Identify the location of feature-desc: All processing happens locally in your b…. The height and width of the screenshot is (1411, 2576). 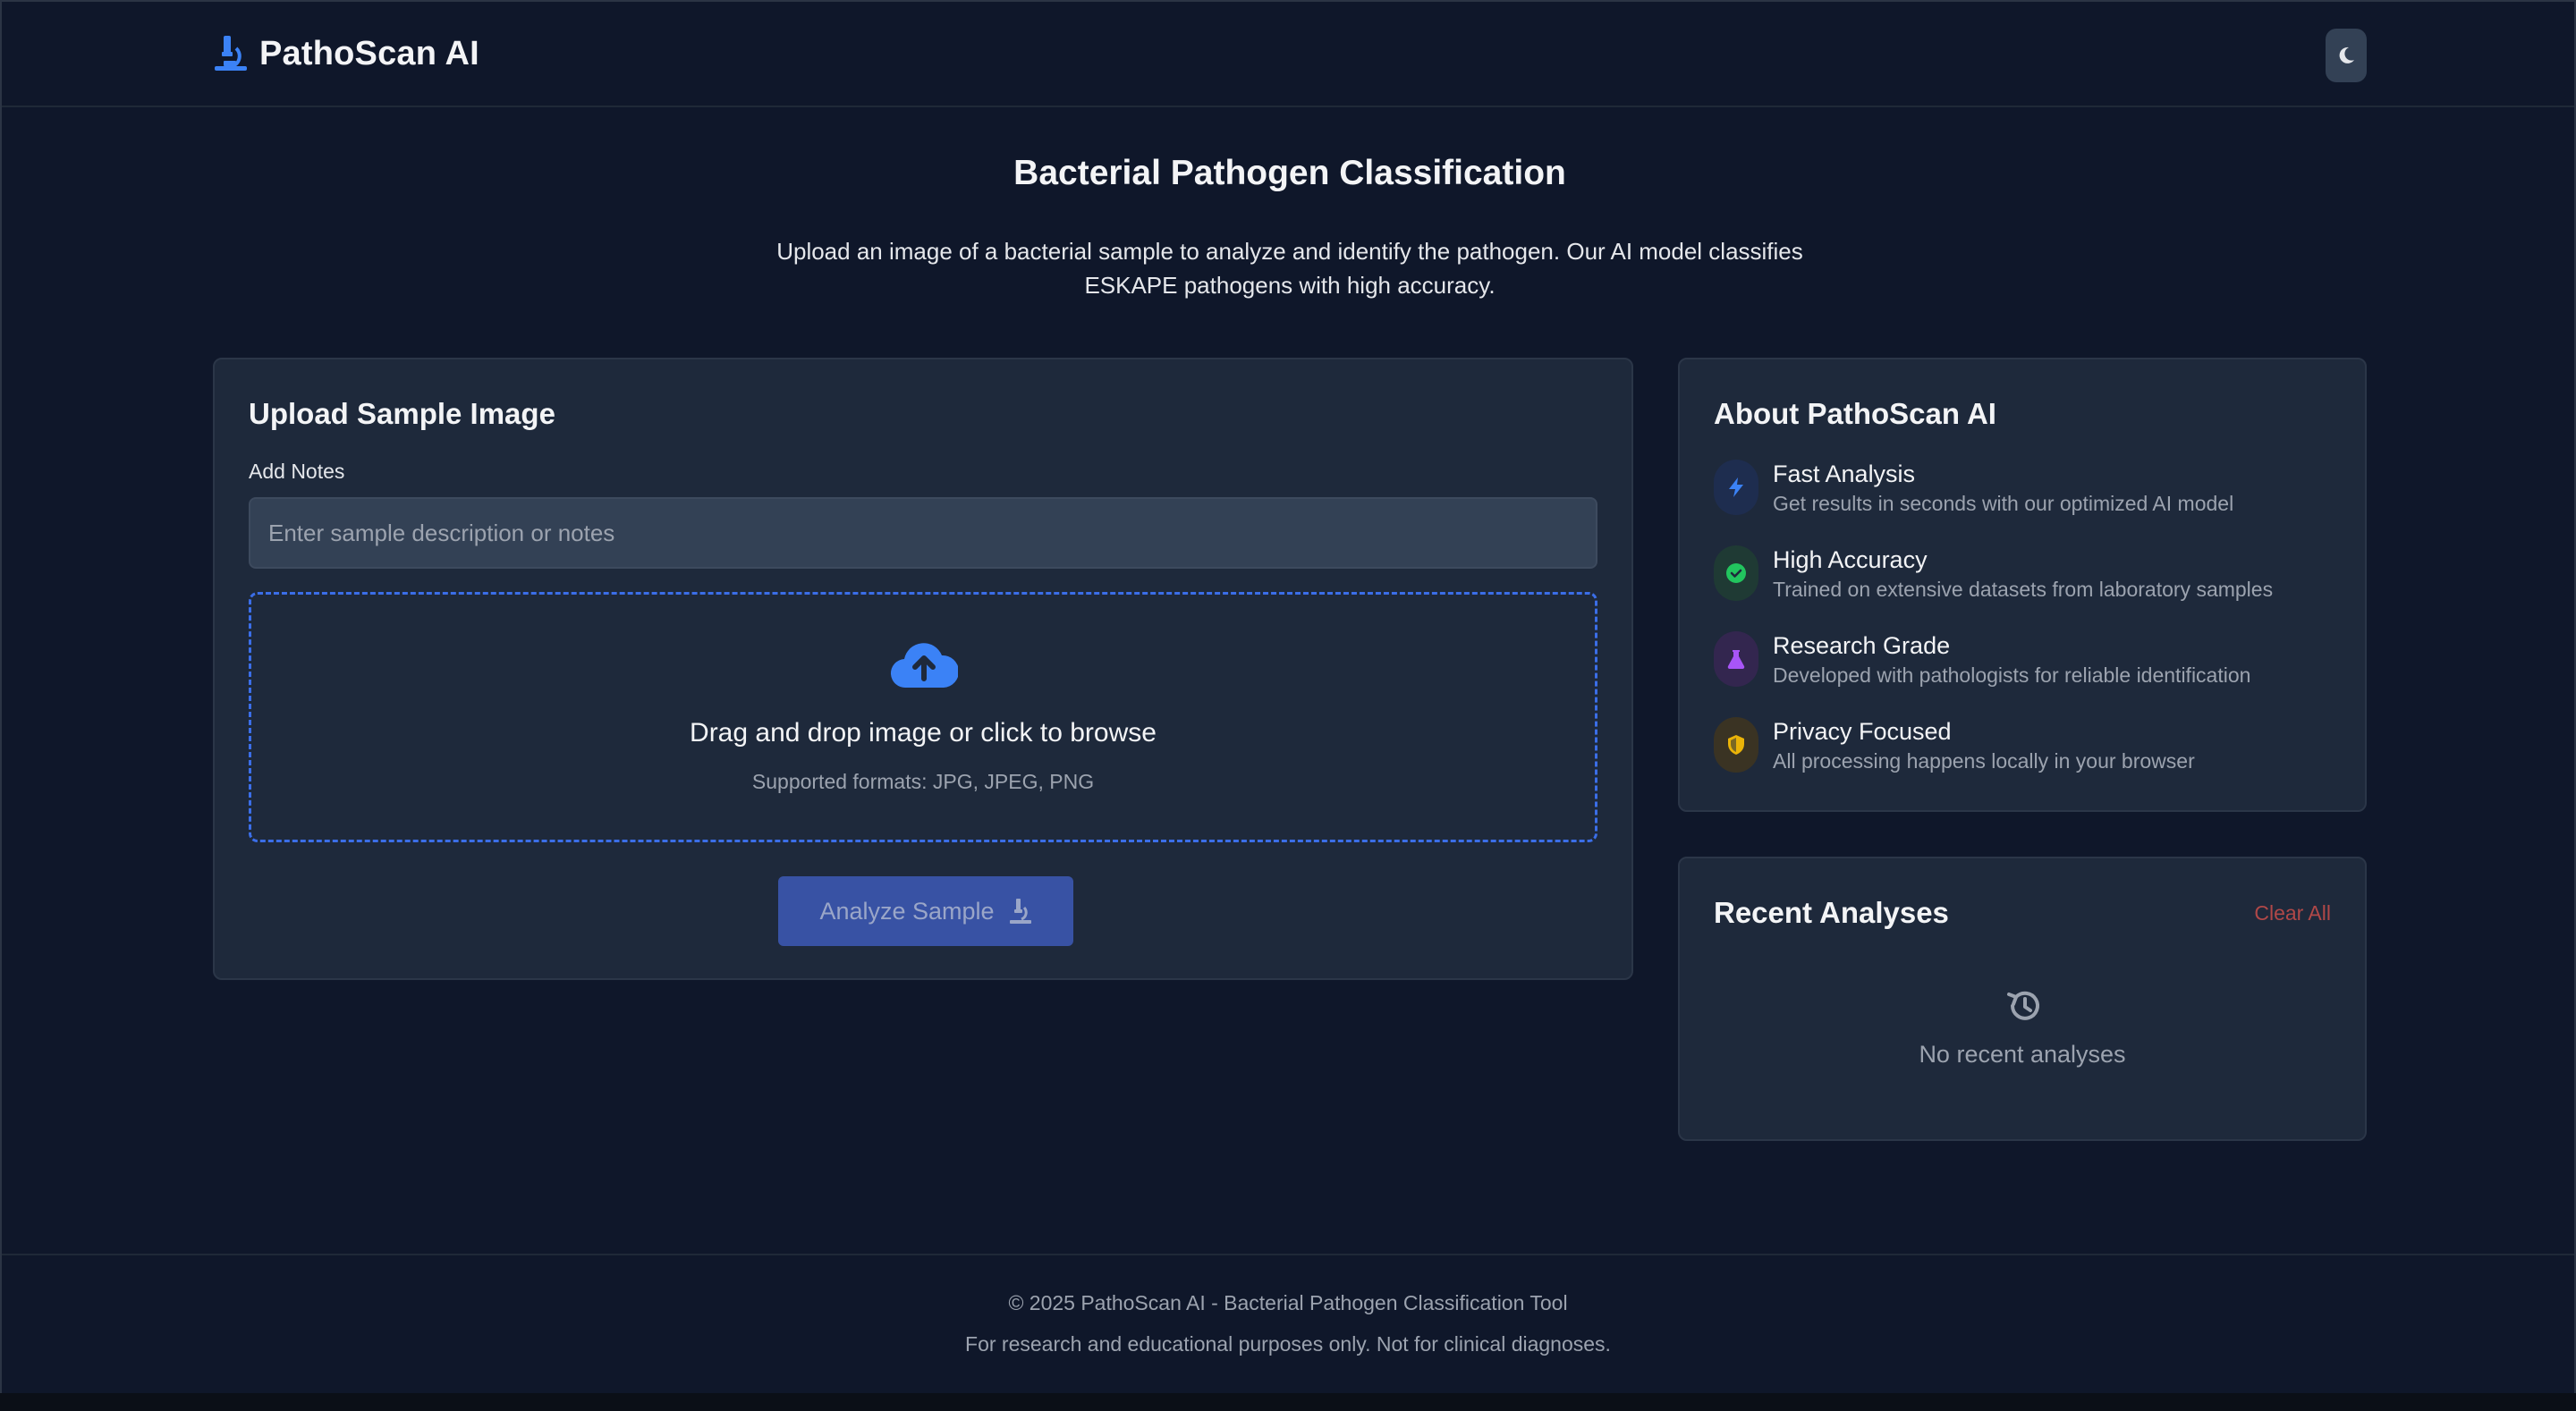
(1984, 761).